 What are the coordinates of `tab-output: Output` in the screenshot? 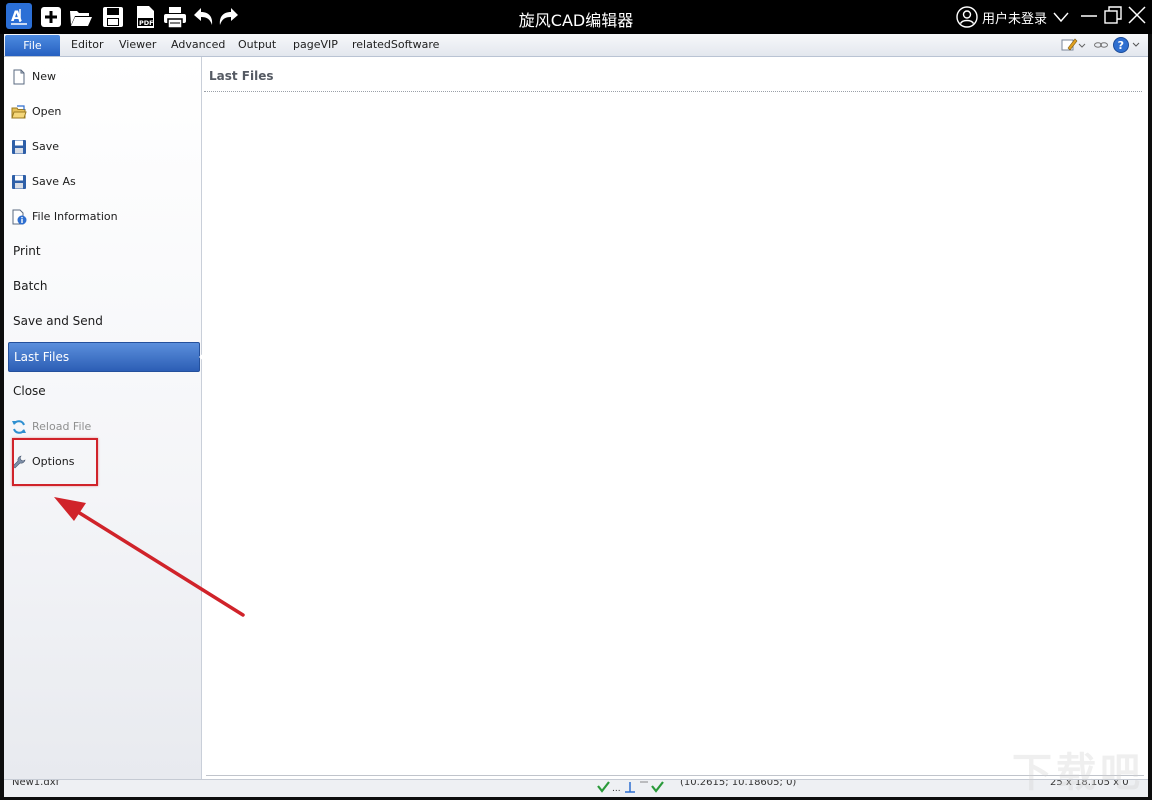 It's located at (257, 44).